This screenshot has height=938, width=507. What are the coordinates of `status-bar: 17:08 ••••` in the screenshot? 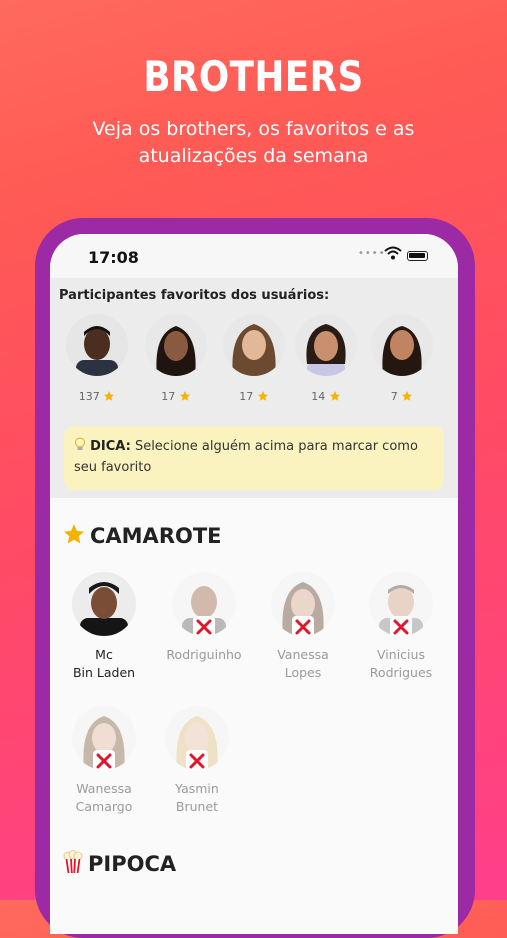 It's located at (254, 256).